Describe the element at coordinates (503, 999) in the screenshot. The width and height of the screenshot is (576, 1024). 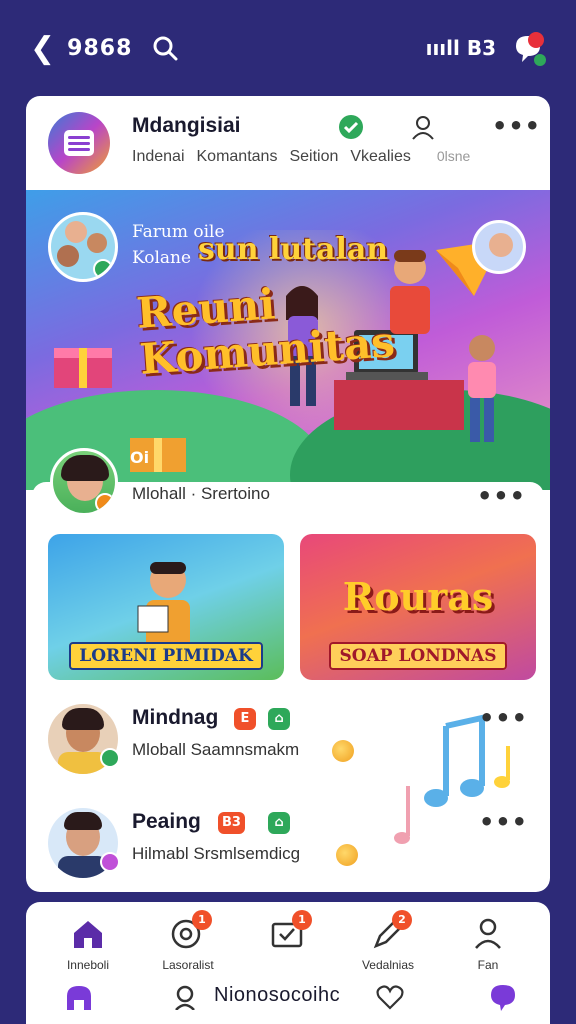
I see `chat-bubble-icon` at that location.